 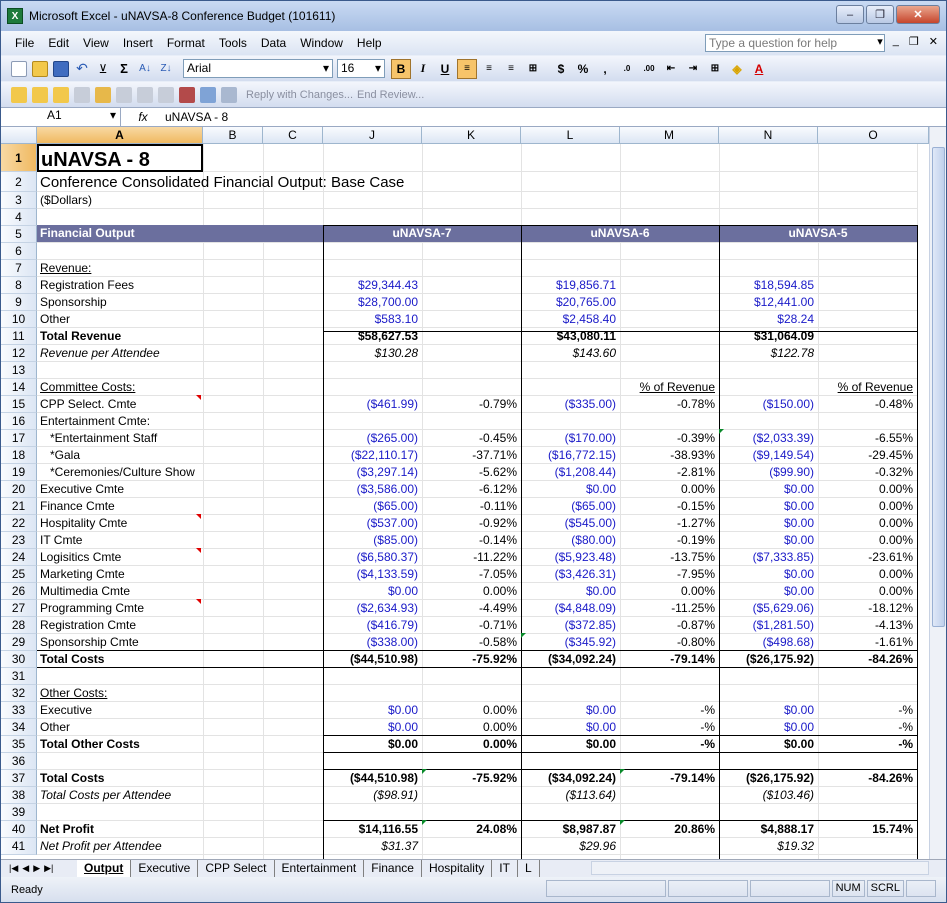 I want to click on cell-n12: $122.78, so click(x=766, y=353).